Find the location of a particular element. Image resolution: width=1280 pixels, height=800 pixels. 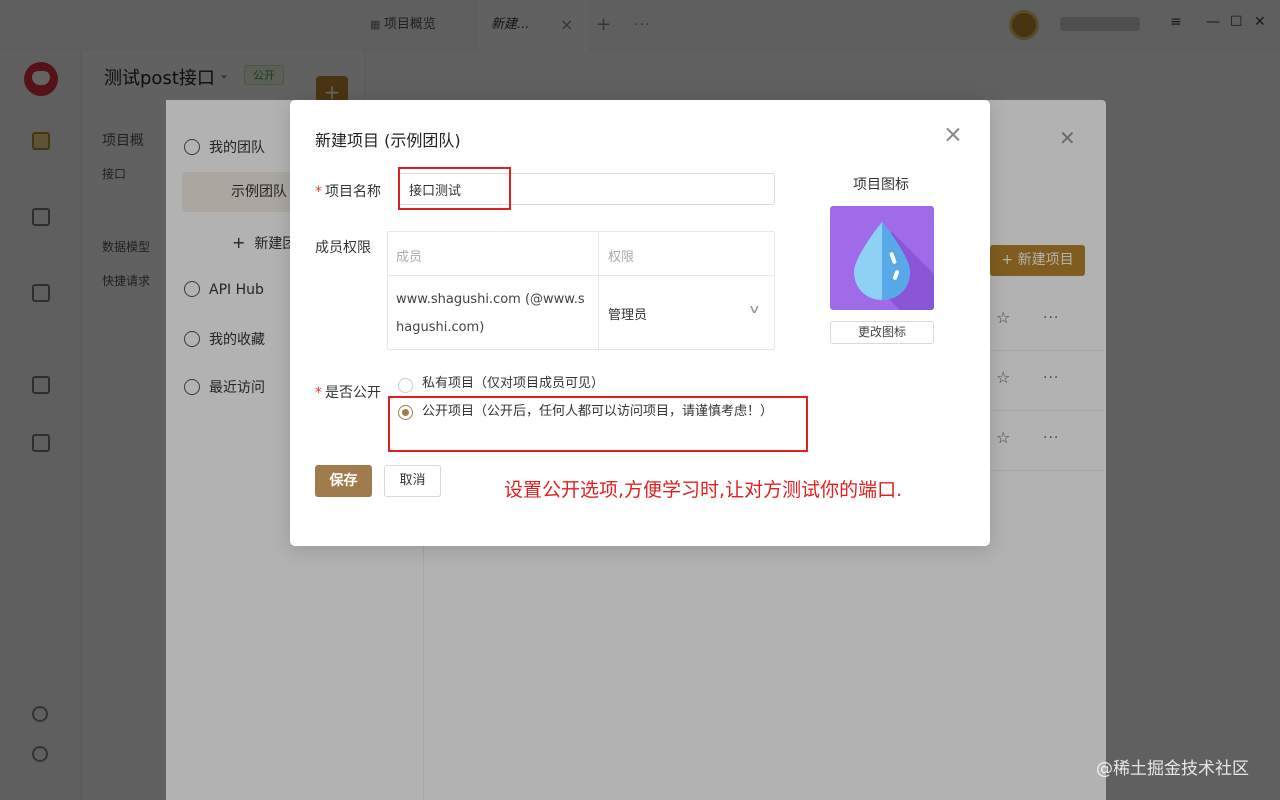

annotation-box-public is located at coordinates (598, 424).